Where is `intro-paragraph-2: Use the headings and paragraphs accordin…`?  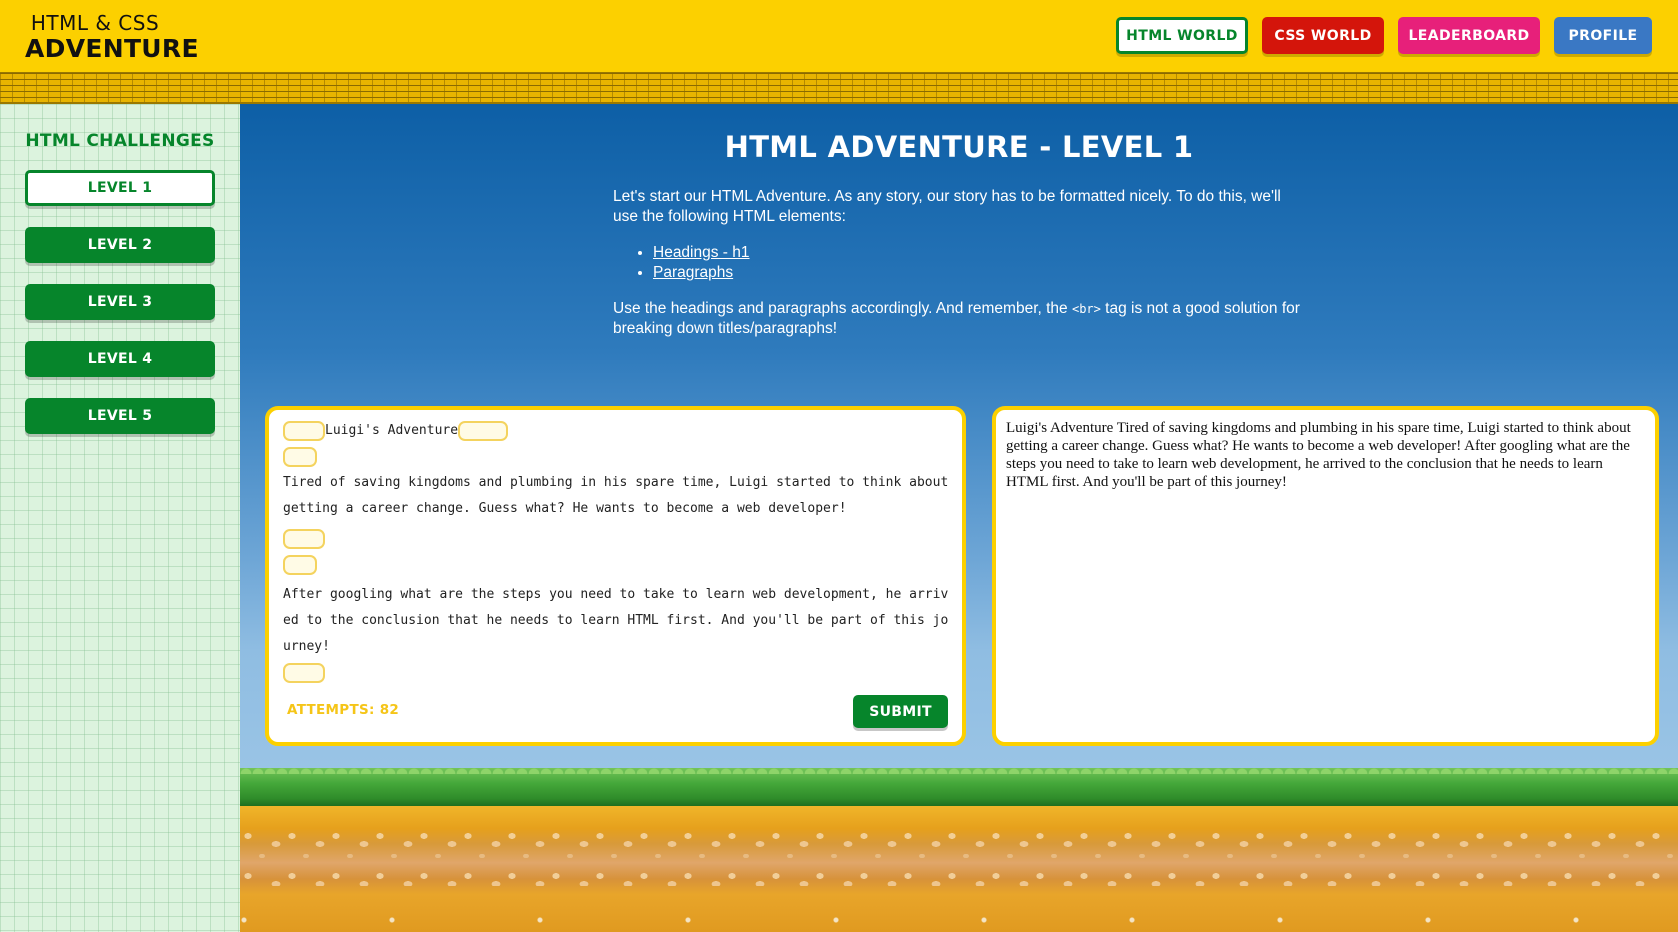
intro-paragraph-2: Use the headings and paragraphs accordin… is located at coordinates (958, 319).